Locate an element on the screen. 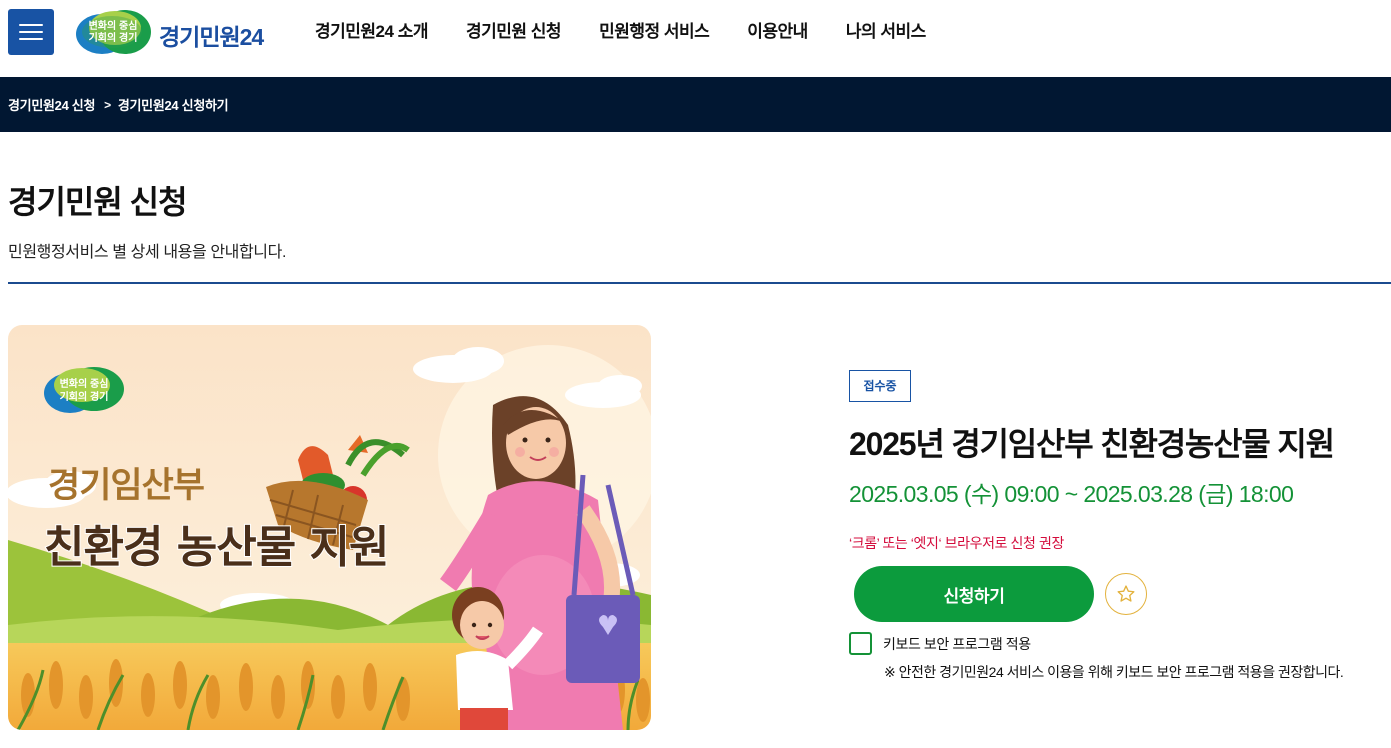 The width and height of the screenshot is (1391, 748). star-outline-icon is located at coordinates (1126, 593).